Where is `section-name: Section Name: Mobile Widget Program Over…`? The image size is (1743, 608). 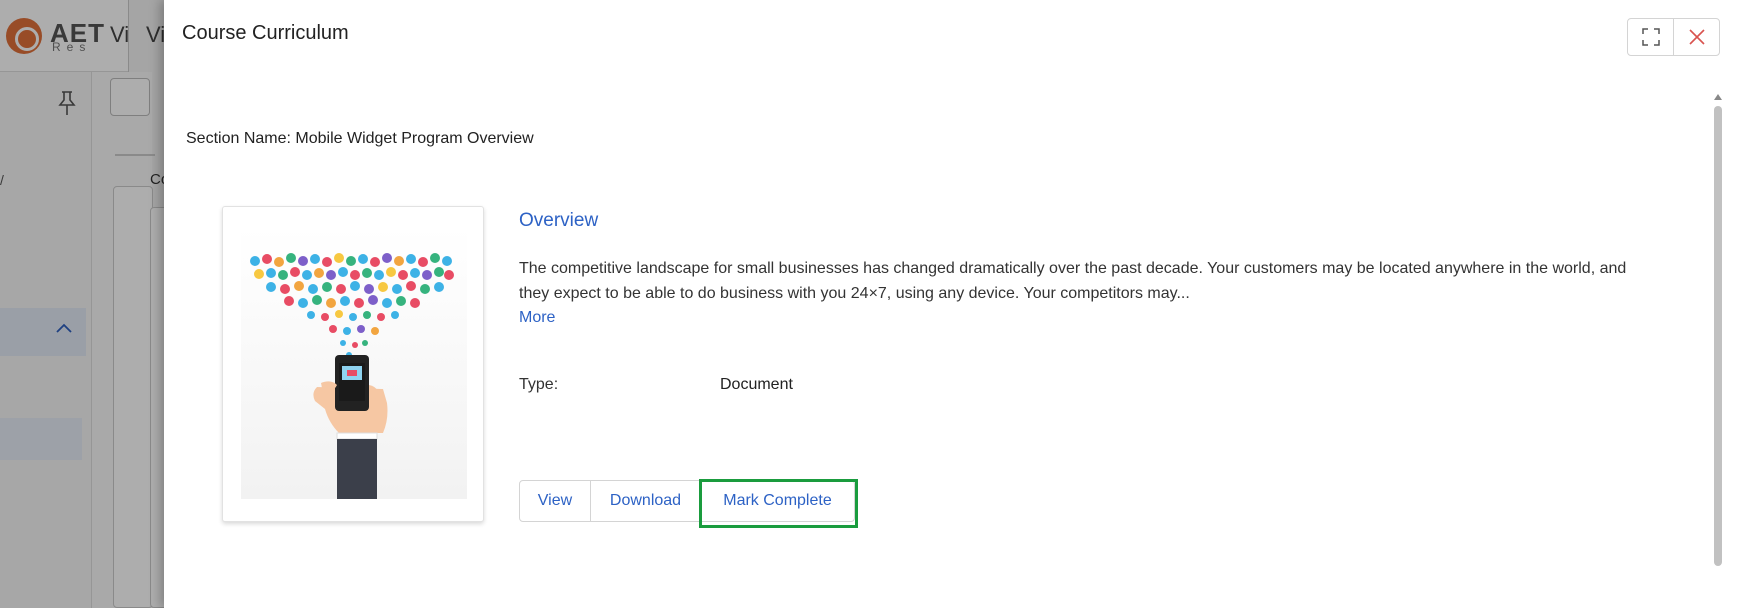
section-name: Section Name: Mobile Widget Program Over… is located at coordinates (360, 138).